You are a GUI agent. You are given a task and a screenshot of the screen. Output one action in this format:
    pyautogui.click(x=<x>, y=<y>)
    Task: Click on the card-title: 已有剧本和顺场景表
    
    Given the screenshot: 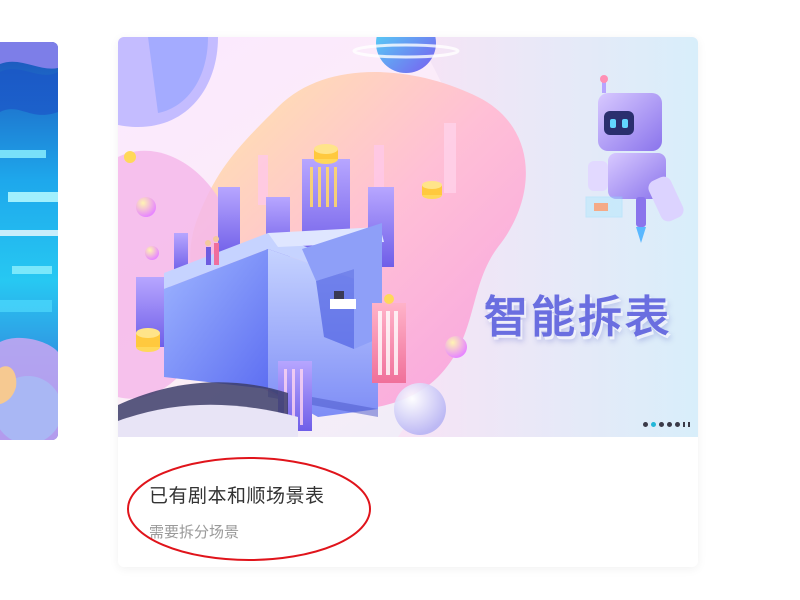 What is the action you would take?
    pyautogui.click(x=237, y=496)
    